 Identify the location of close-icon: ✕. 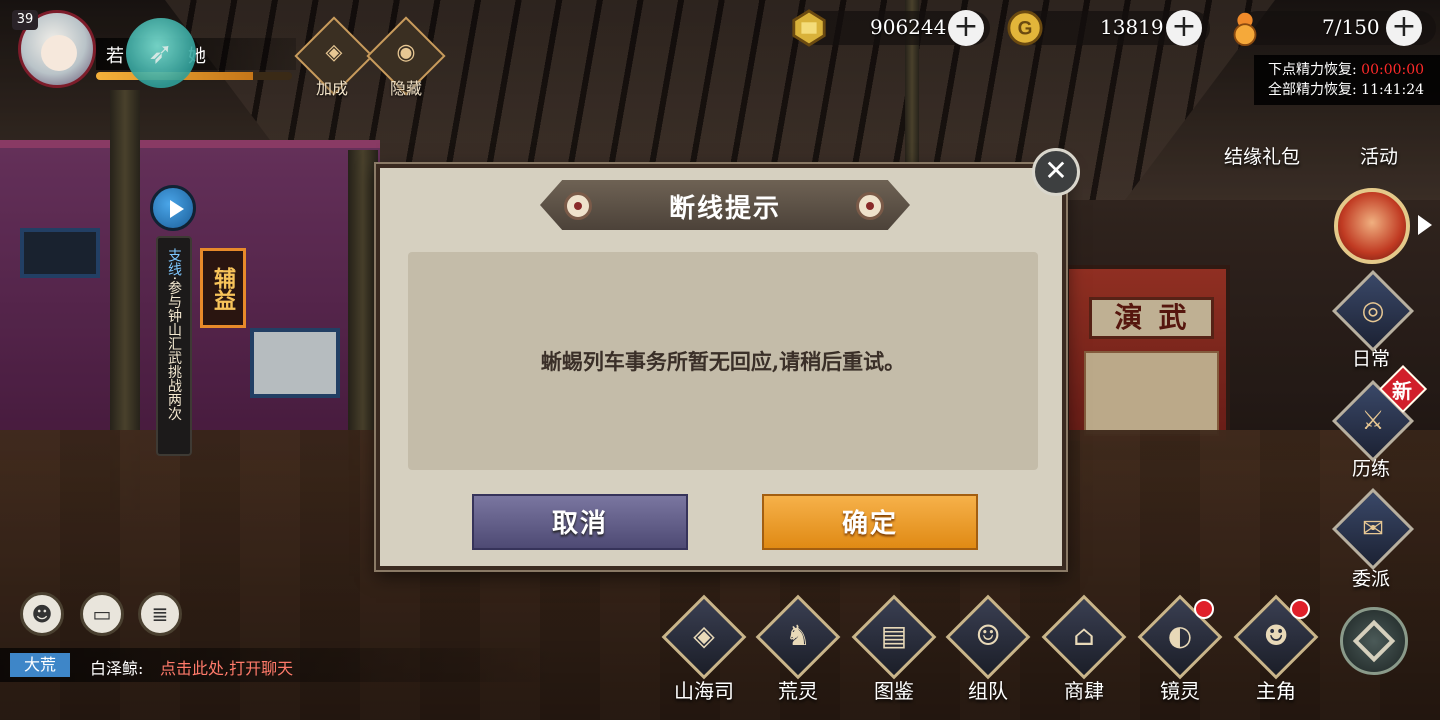
(1056, 170).